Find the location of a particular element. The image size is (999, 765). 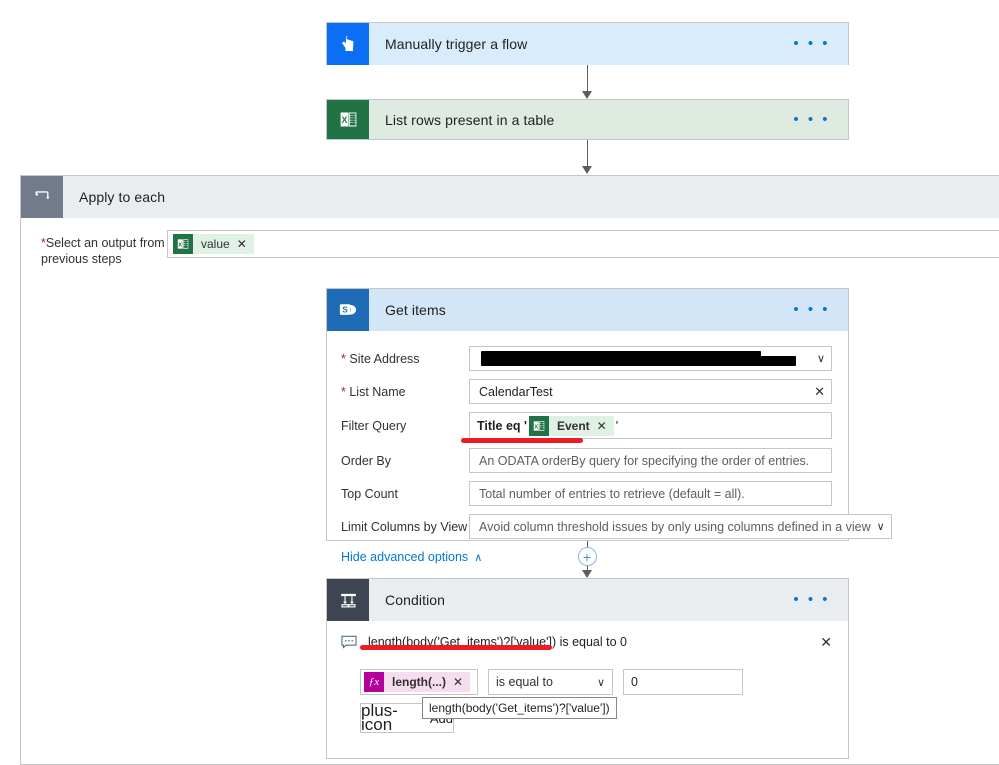

condition-value-input: 0 is located at coordinates (683, 682).